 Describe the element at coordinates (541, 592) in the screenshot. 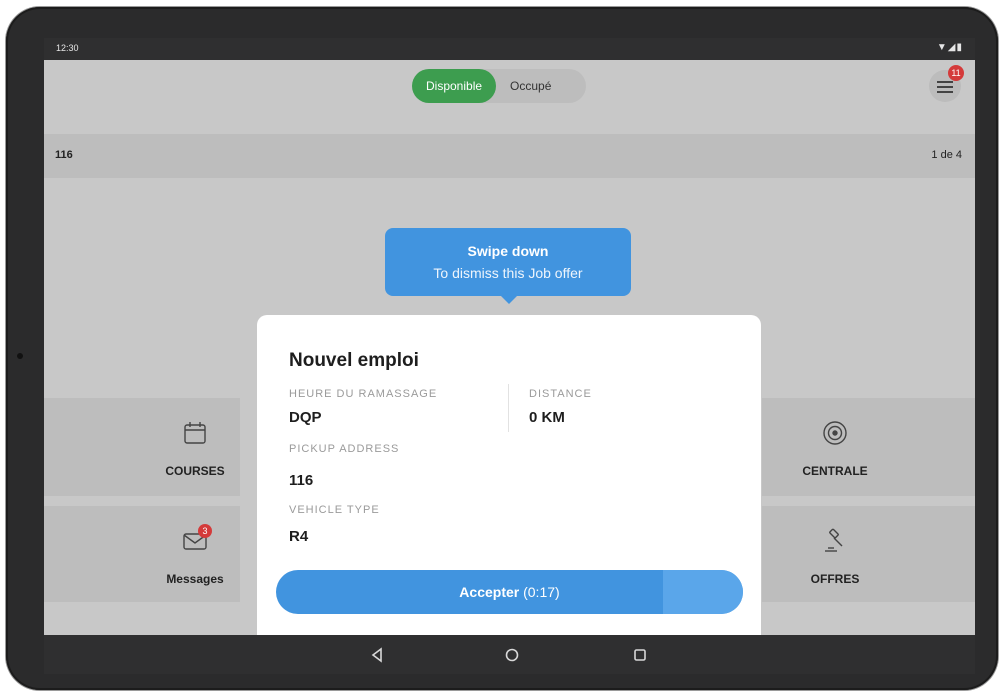

I see `accept-timer: (0:17)` at that location.